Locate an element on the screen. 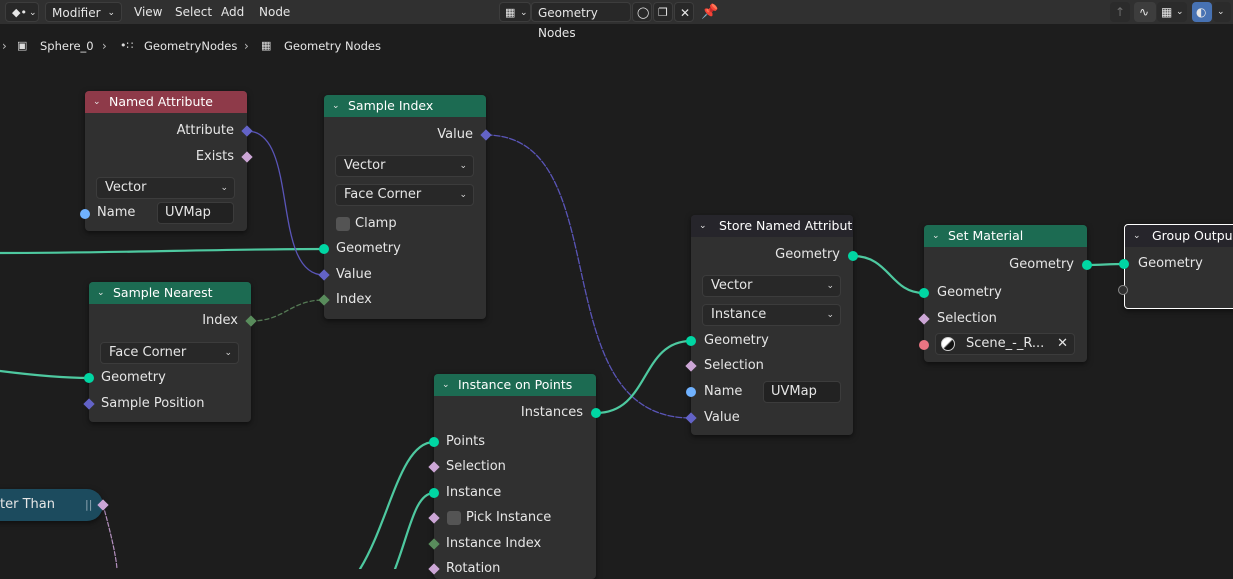  socket-label: Attribute is located at coordinates (205, 130).